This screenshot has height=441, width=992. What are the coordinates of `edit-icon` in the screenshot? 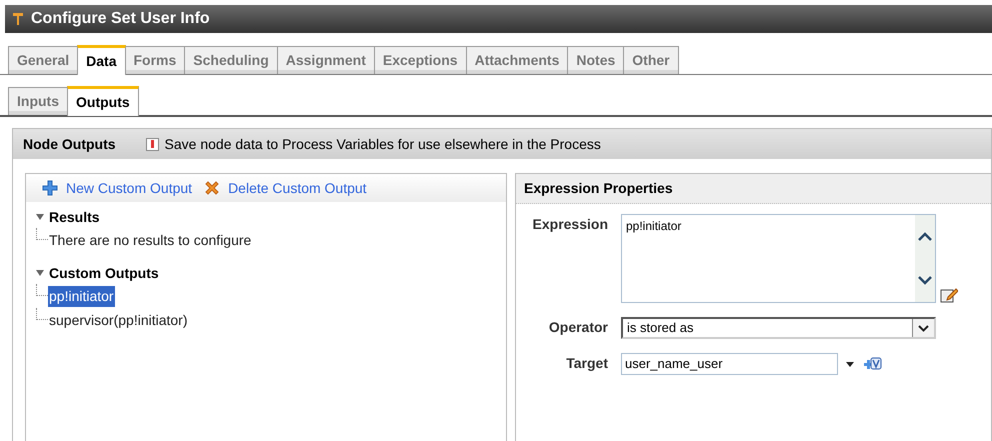 It's located at (949, 295).